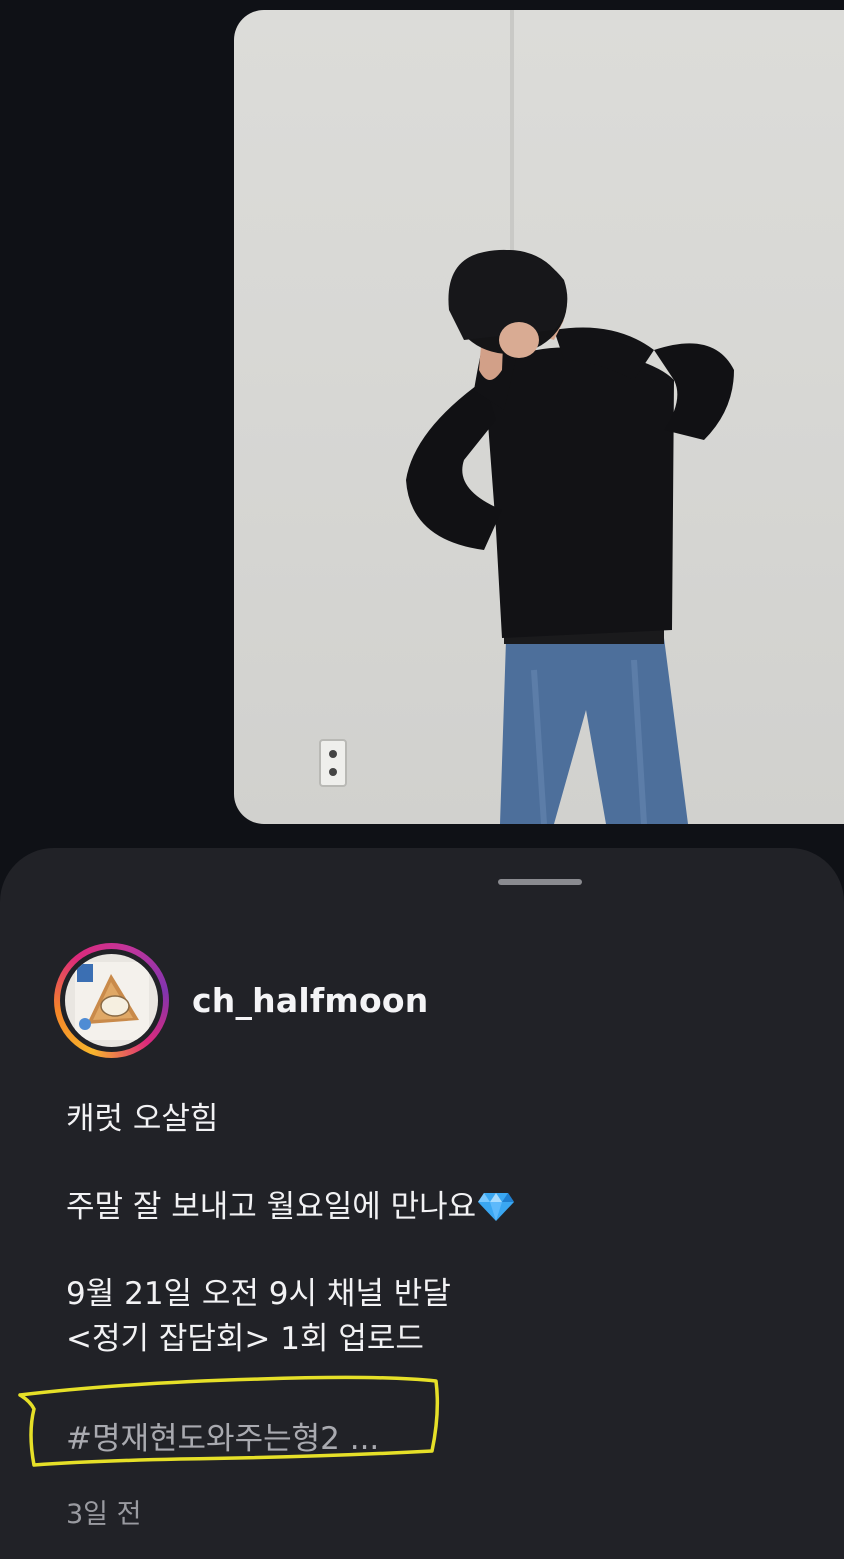 The height and width of the screenshot is (1559, 844). What do you see at coordinates (496, 1211) in the screenshot?
I see `gem-emoji-icon` at bounding box center [496, 1211].